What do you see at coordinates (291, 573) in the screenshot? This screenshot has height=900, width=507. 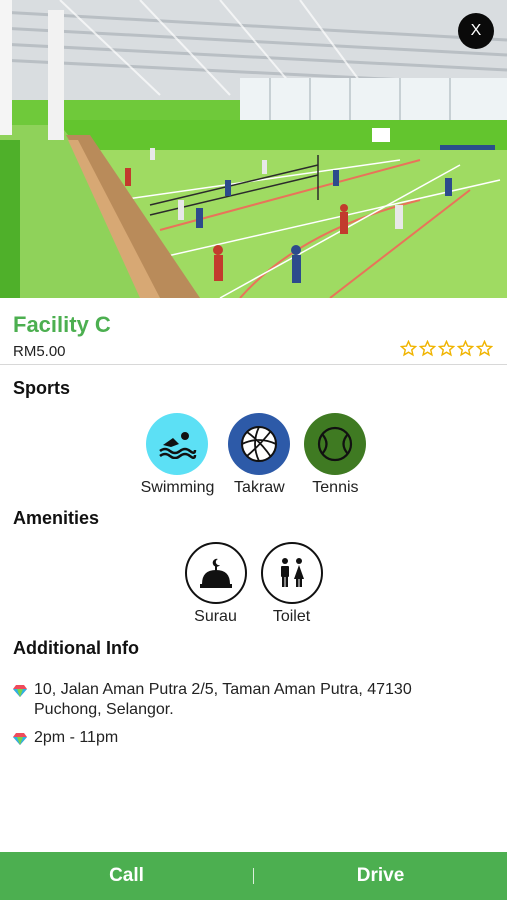 I see `toilet-people-icon` at bounding box center [291, 573].